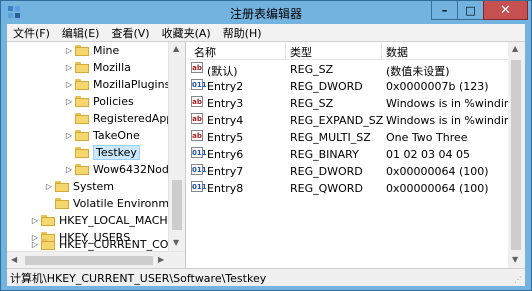 This screenshot has height=291, width=532. I want to click on tree-vertical-thumb, so click(177, 205).